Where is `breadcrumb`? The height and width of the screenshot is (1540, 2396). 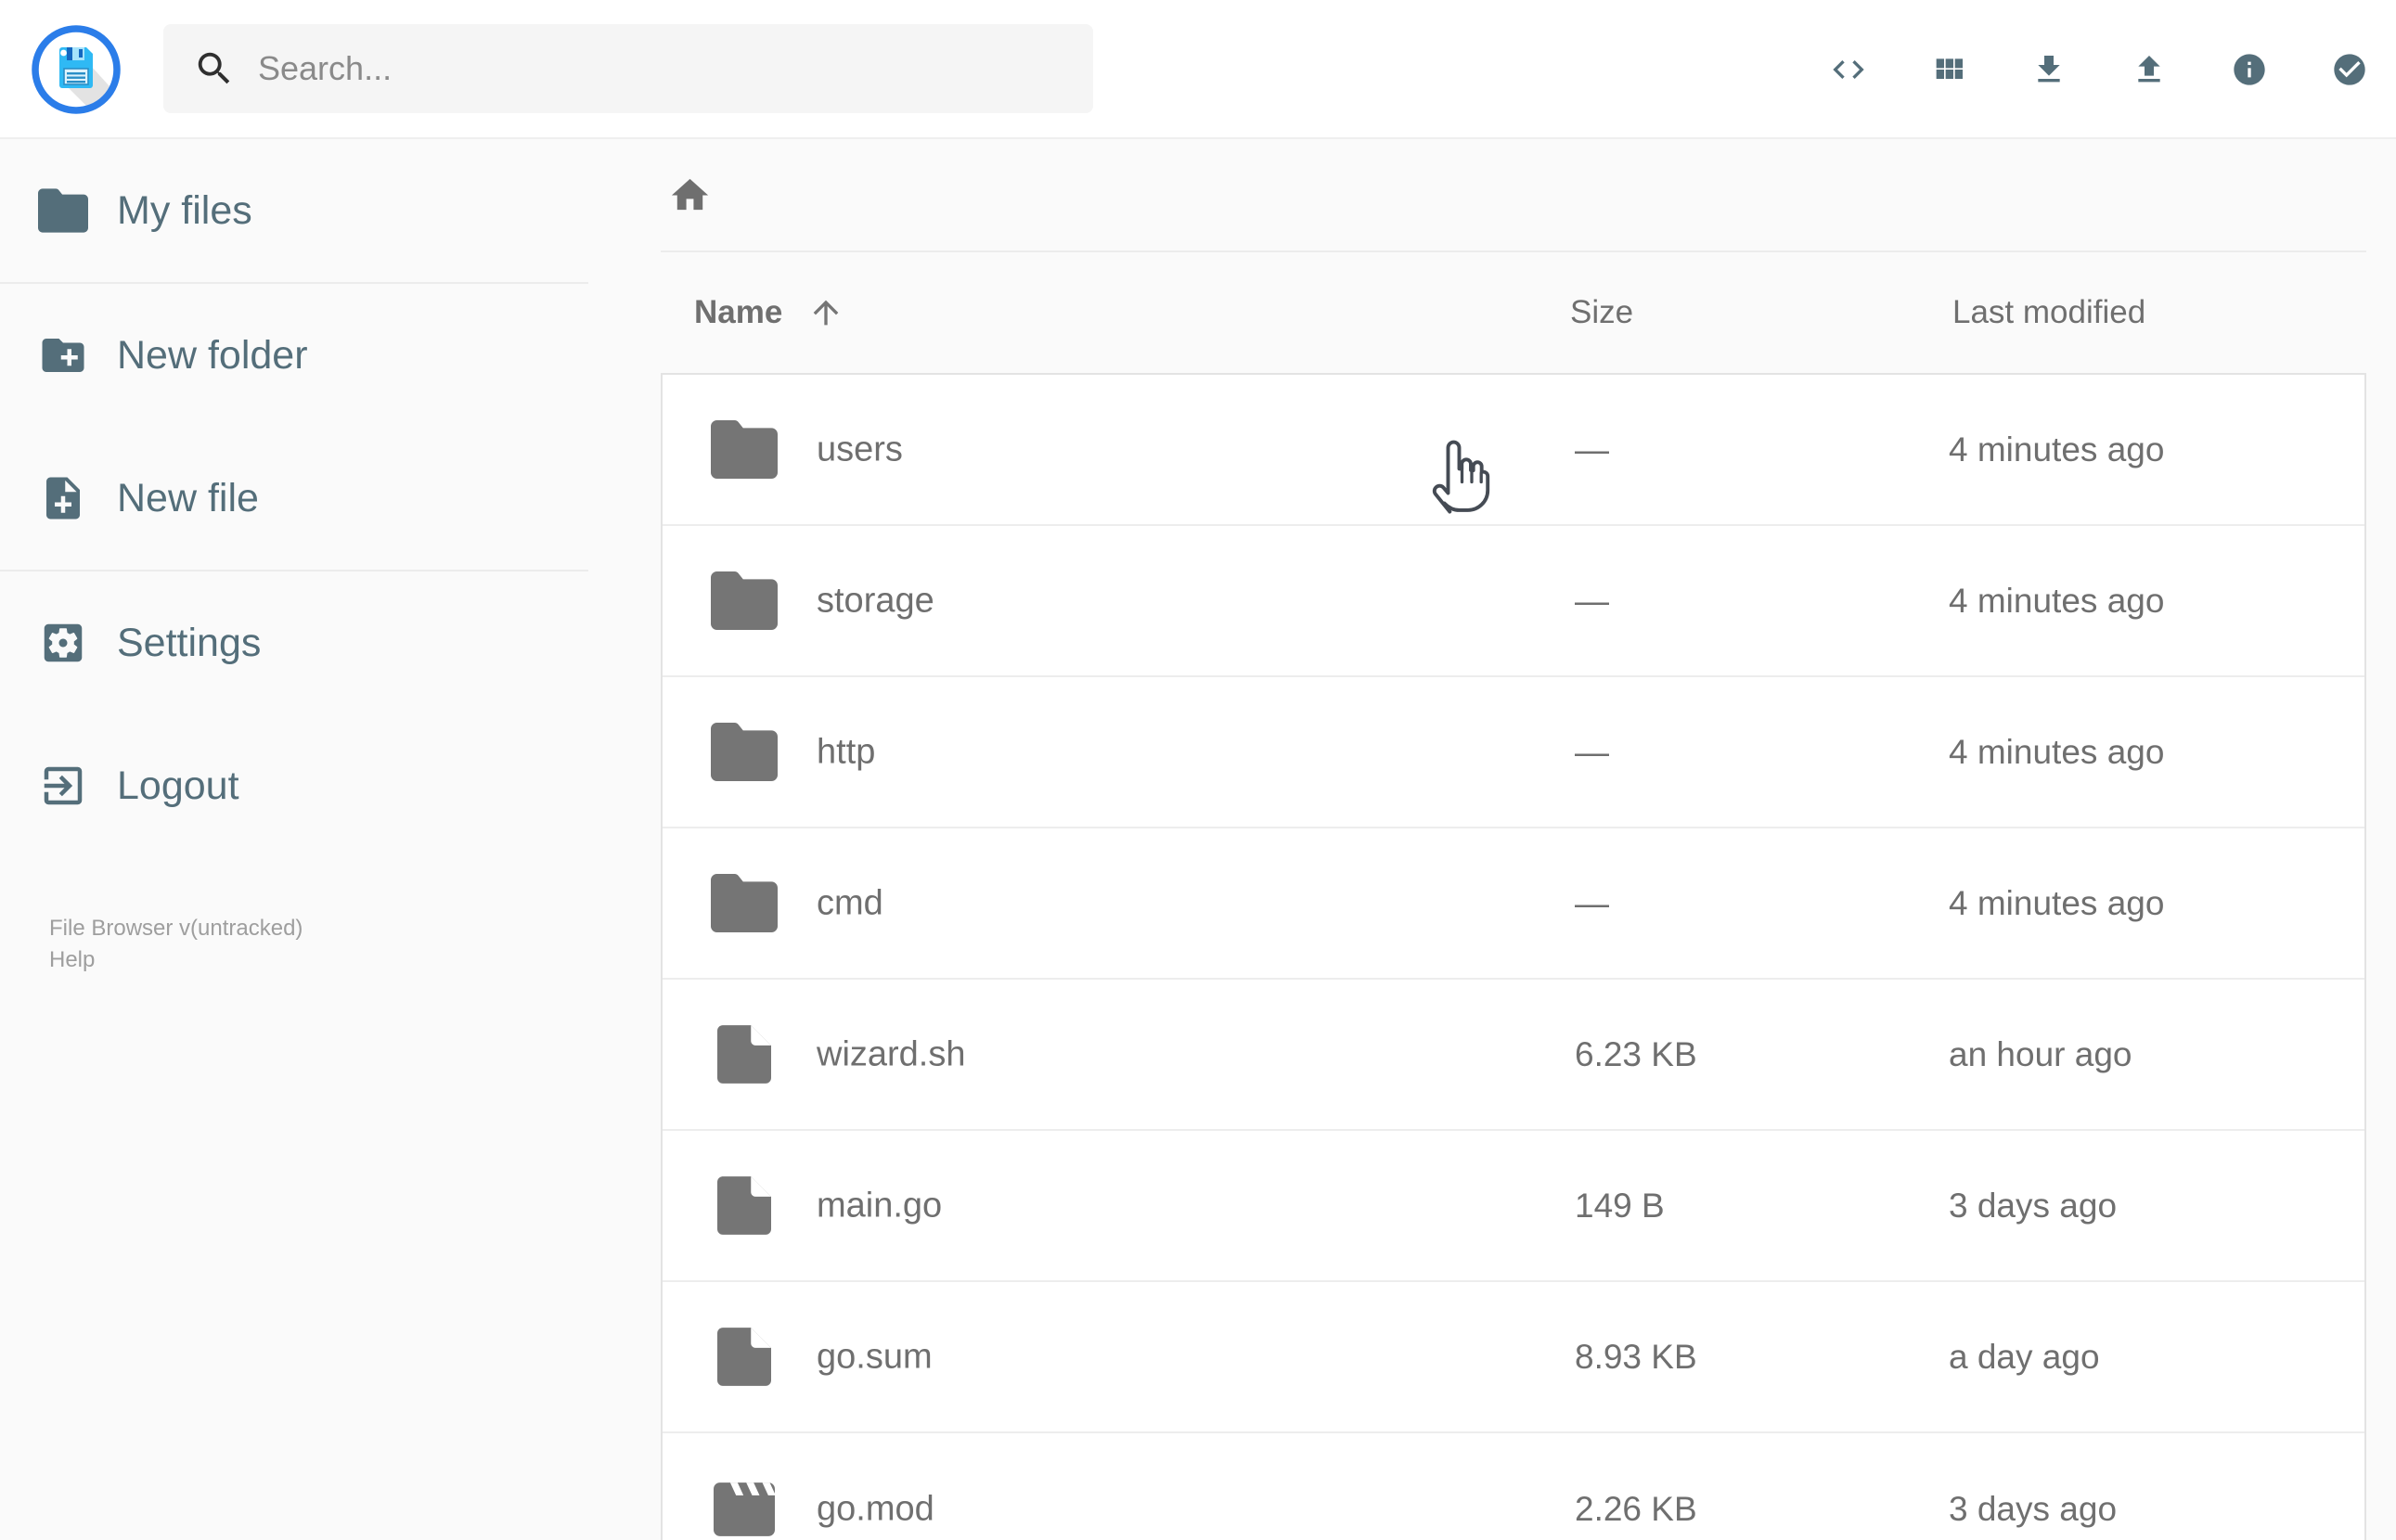 breadcrumb is located at coordinates (1513, 195).